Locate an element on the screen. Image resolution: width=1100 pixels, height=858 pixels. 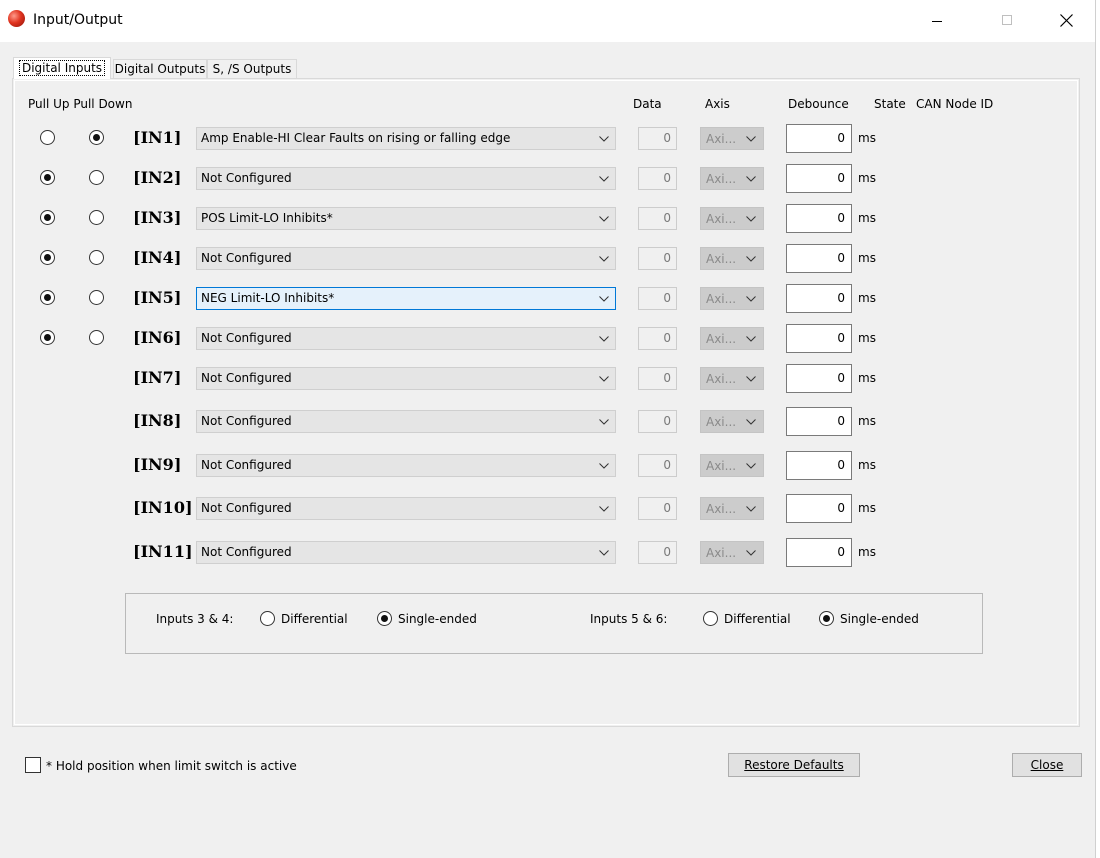
close-label: Close is located at coordinates (1047, 765).